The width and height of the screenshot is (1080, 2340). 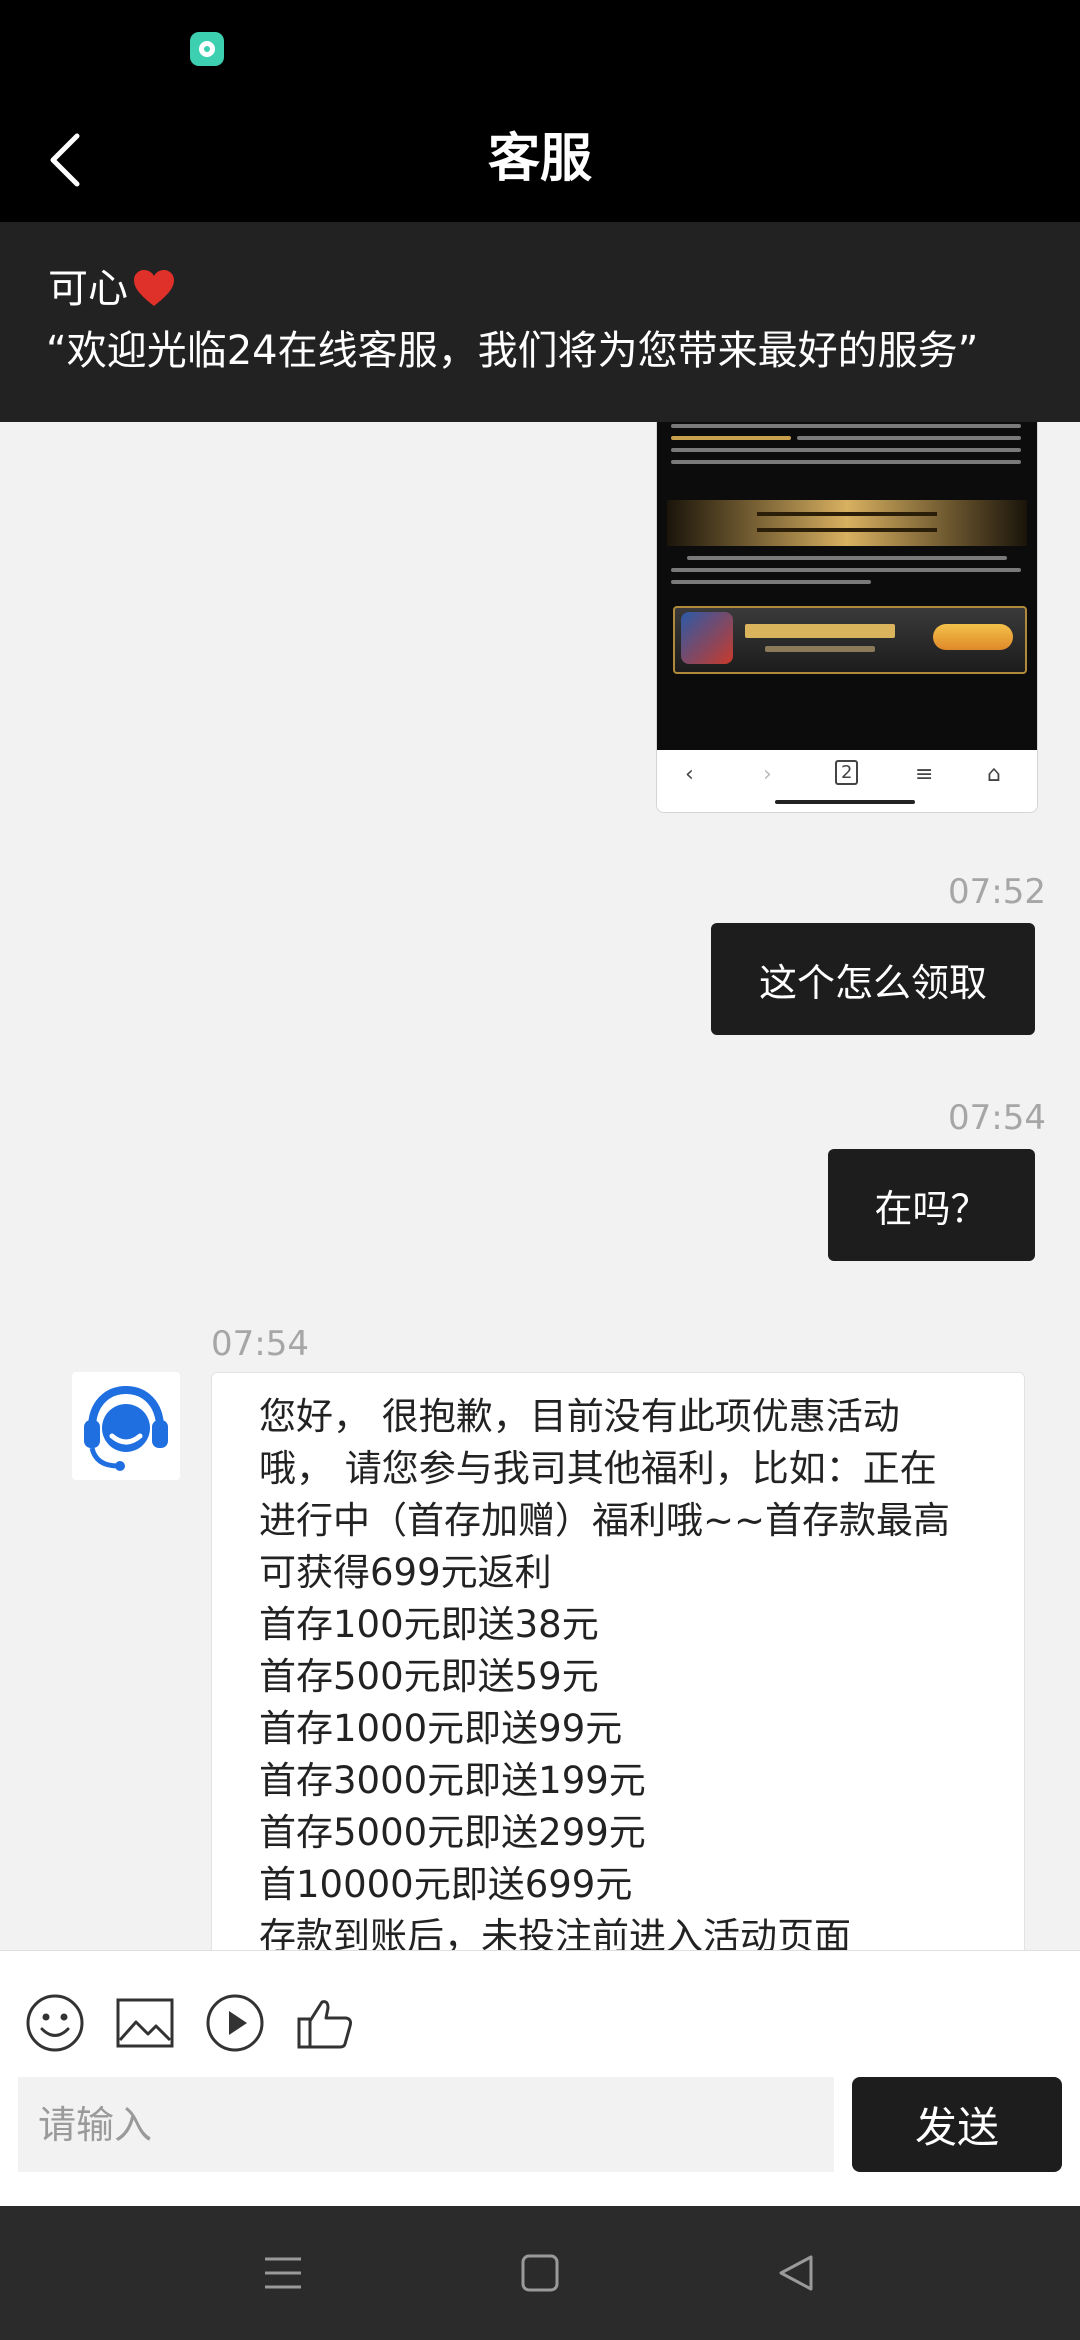 I want to click on message-line: 首存3000元即送199元, so click(x=452, y=1780).